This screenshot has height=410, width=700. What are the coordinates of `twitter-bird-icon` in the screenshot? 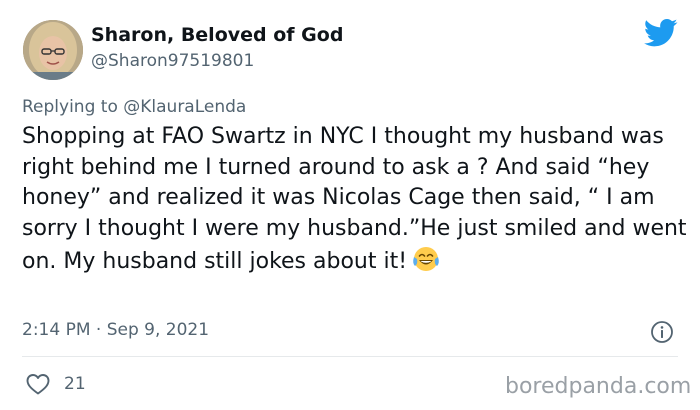 It's located at (661, 33).